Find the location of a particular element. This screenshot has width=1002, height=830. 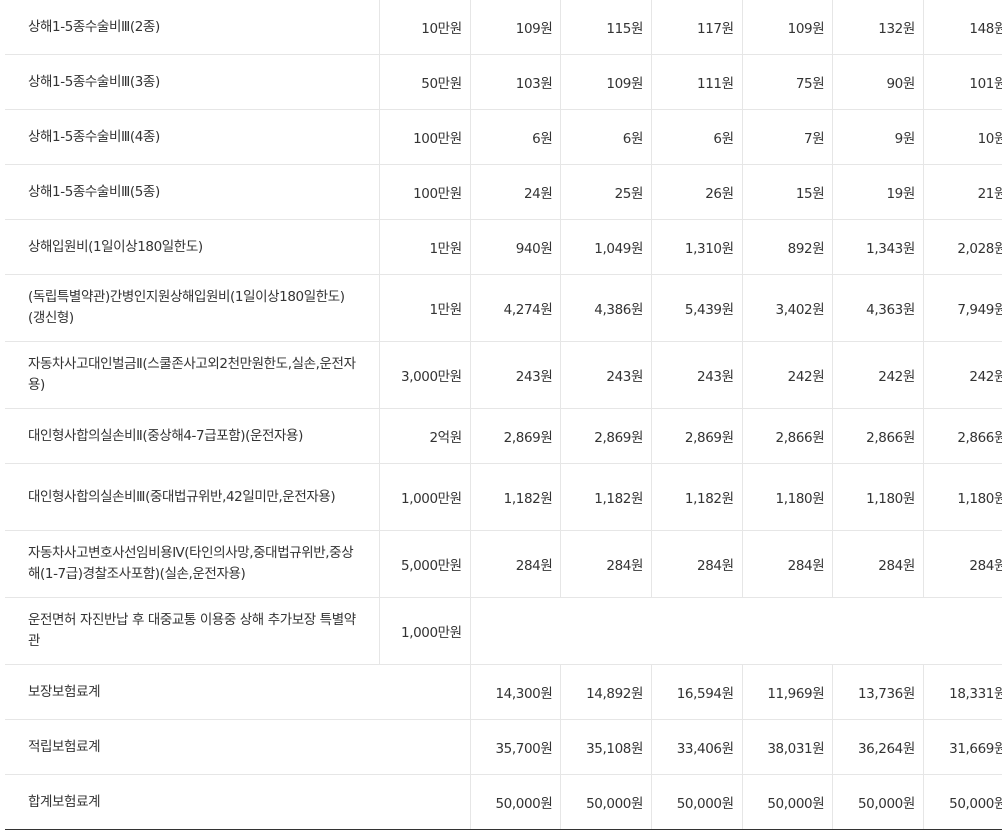

coverage-name: (독립특별약관)간병인지원상해입원비(1일이상180일한도)(갱신형) is located at coordinates (192, 308).